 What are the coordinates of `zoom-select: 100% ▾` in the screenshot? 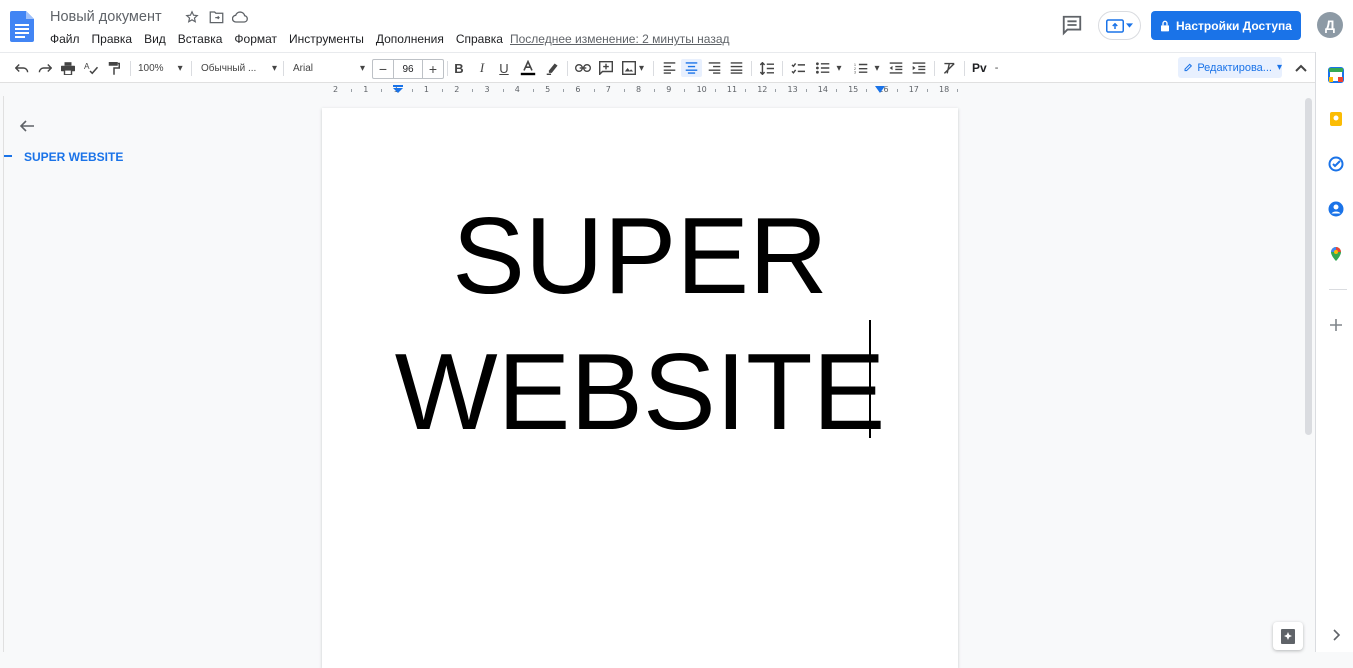 It's located at (162, 68).